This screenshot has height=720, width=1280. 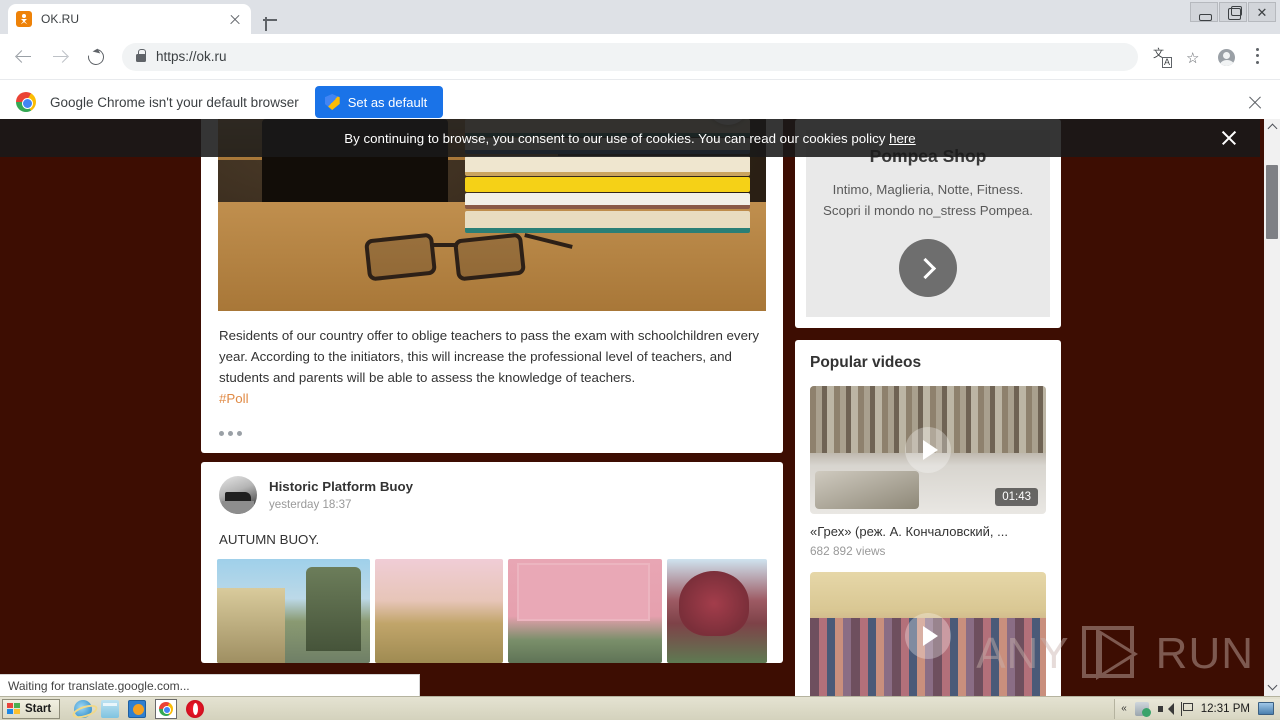 I want to click on set-as-default-button: Set as default, so click(x=379, y=102).